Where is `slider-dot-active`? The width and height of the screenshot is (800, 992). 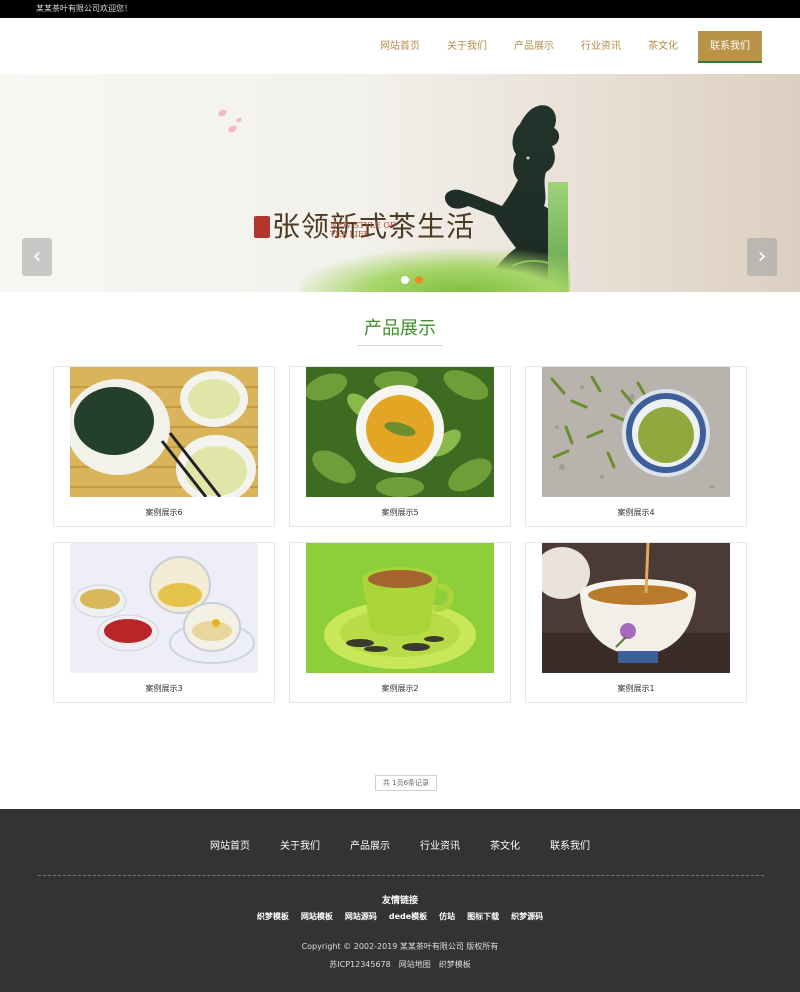
slider-dot-active is located at coordinates (419, 280).